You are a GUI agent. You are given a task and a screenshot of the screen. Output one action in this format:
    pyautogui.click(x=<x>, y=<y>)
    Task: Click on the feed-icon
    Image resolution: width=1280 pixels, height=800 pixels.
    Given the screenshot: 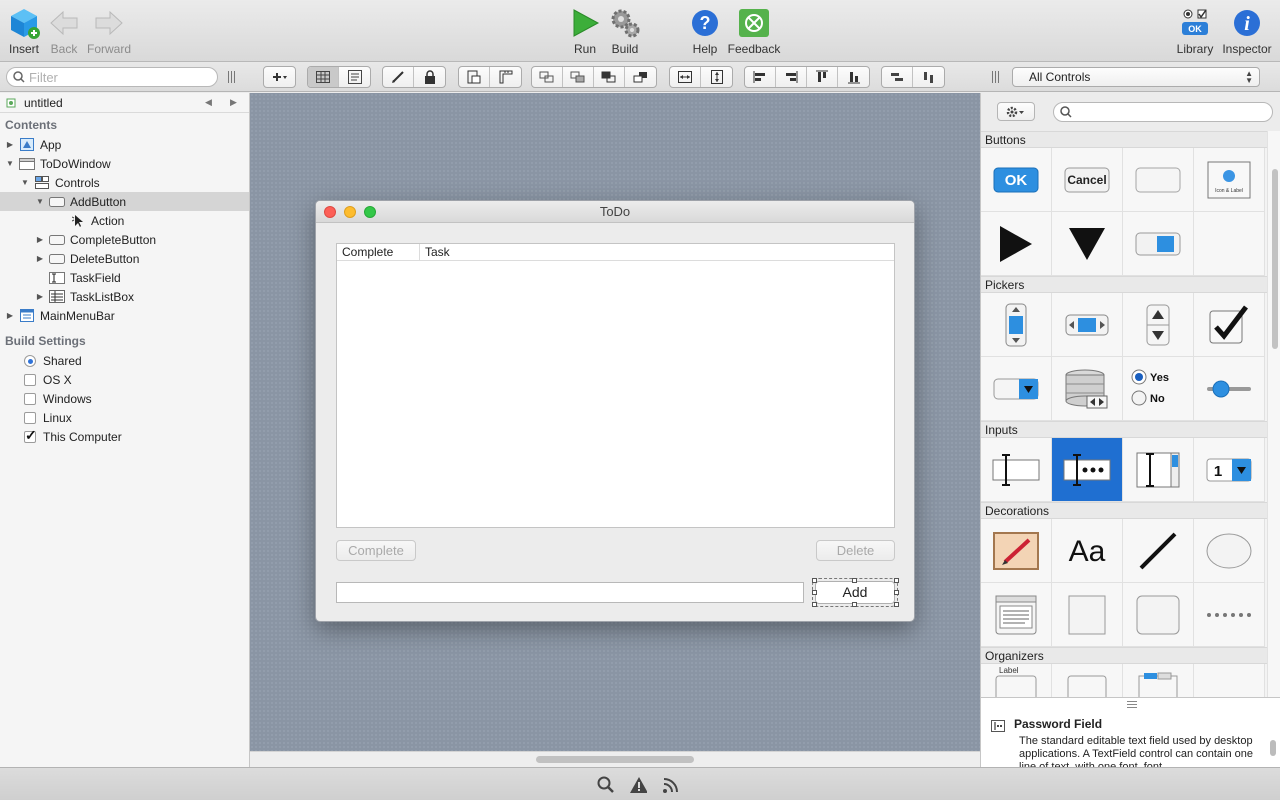 What is the action you would take?
    pyautogui.click(x=671, y=785)
    